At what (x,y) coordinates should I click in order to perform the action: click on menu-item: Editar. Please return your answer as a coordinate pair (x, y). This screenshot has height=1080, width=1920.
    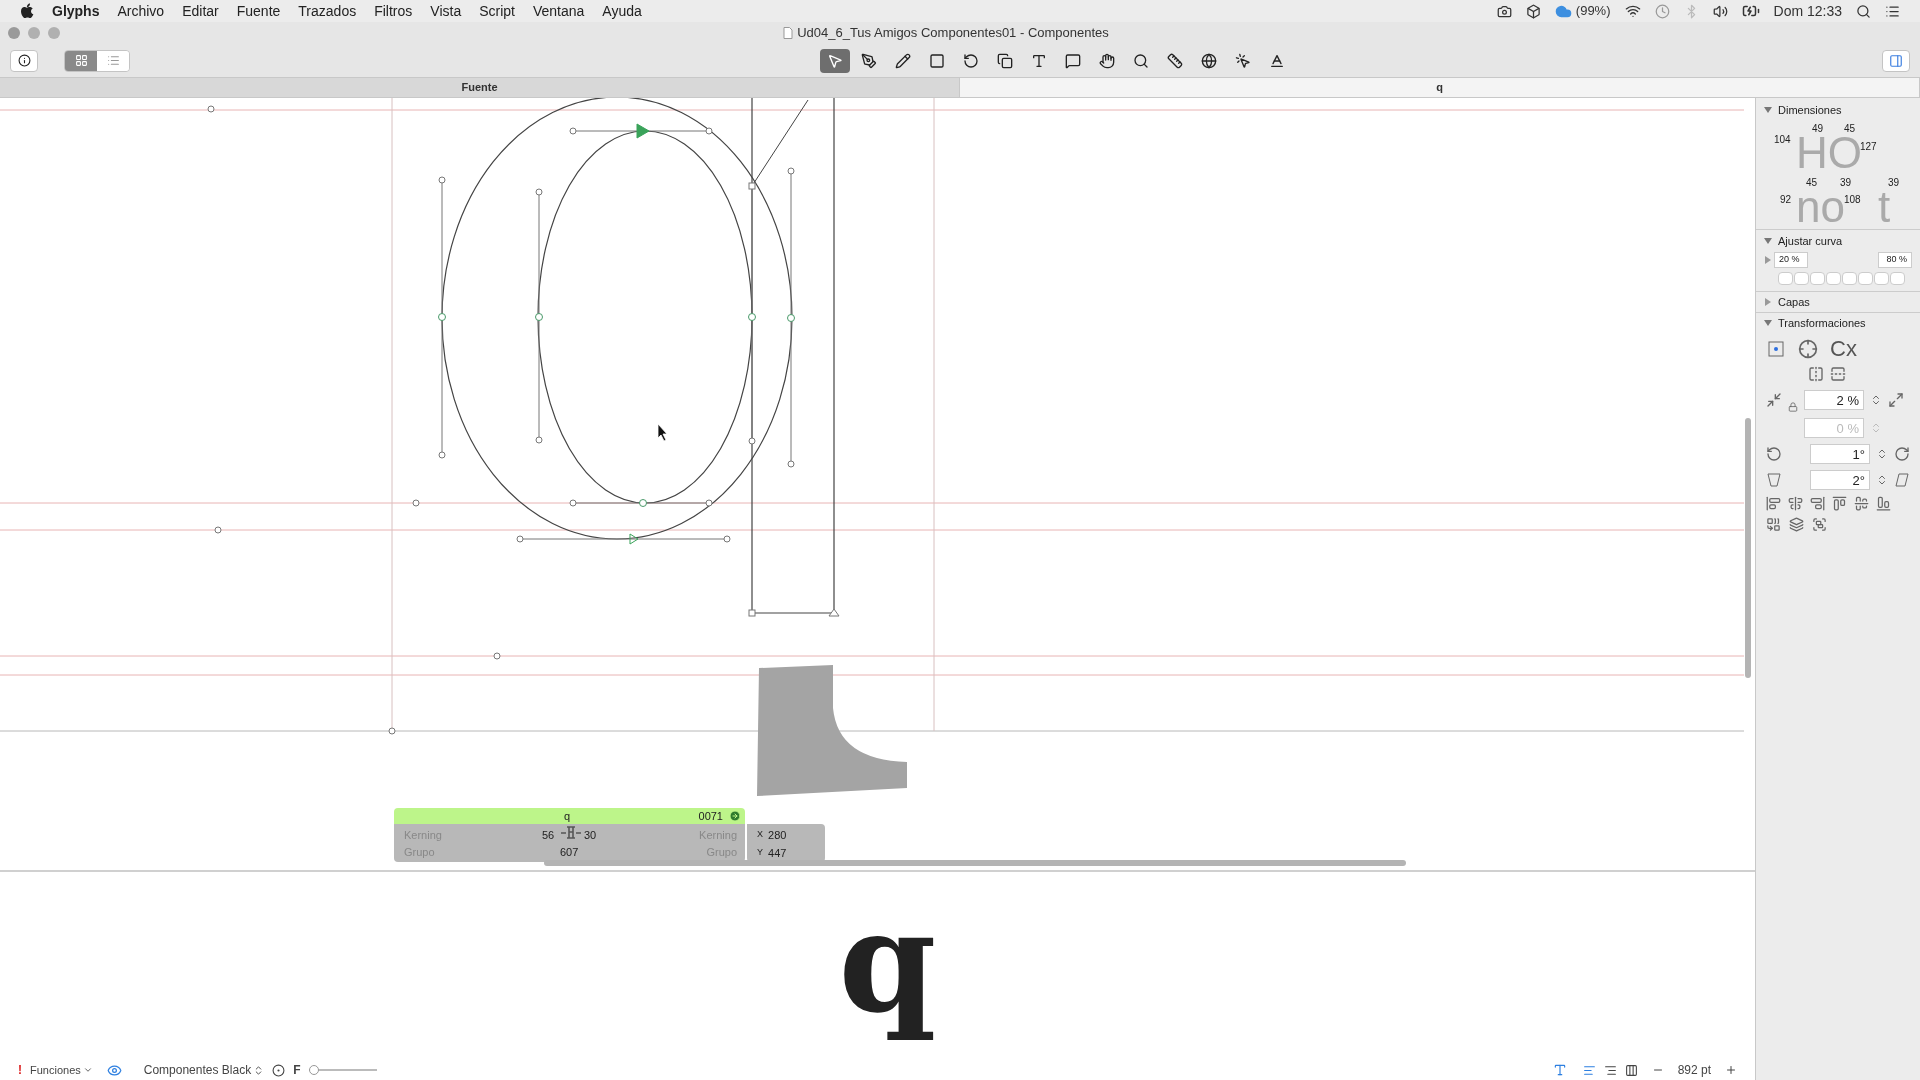
    Looking at the image, I should click on (200, 11).